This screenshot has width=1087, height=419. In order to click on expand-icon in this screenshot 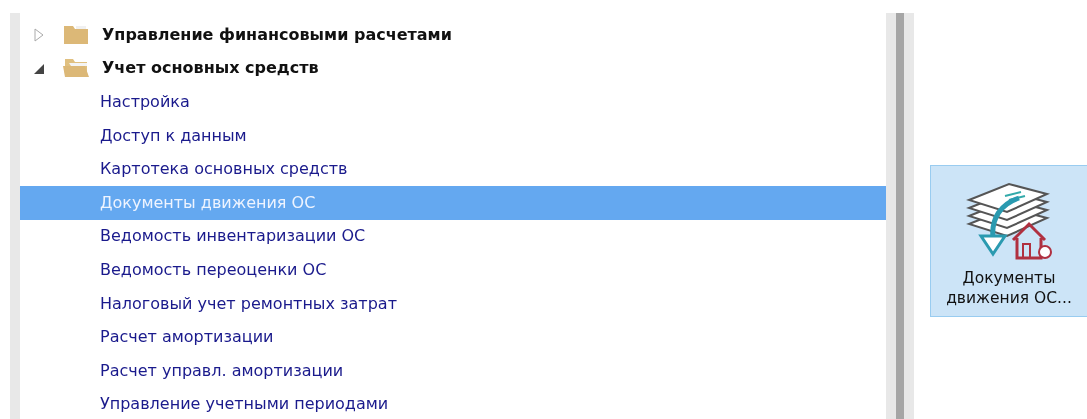, I will do `click(39, 34)`.